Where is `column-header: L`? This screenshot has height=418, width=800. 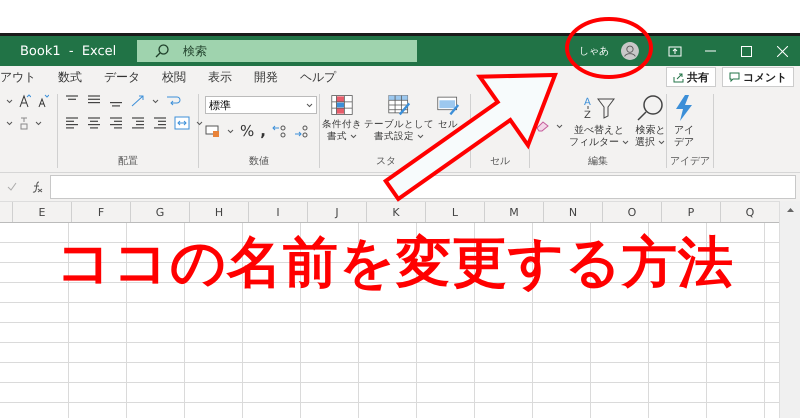 column-header: L is located at coordinates (454, 212).